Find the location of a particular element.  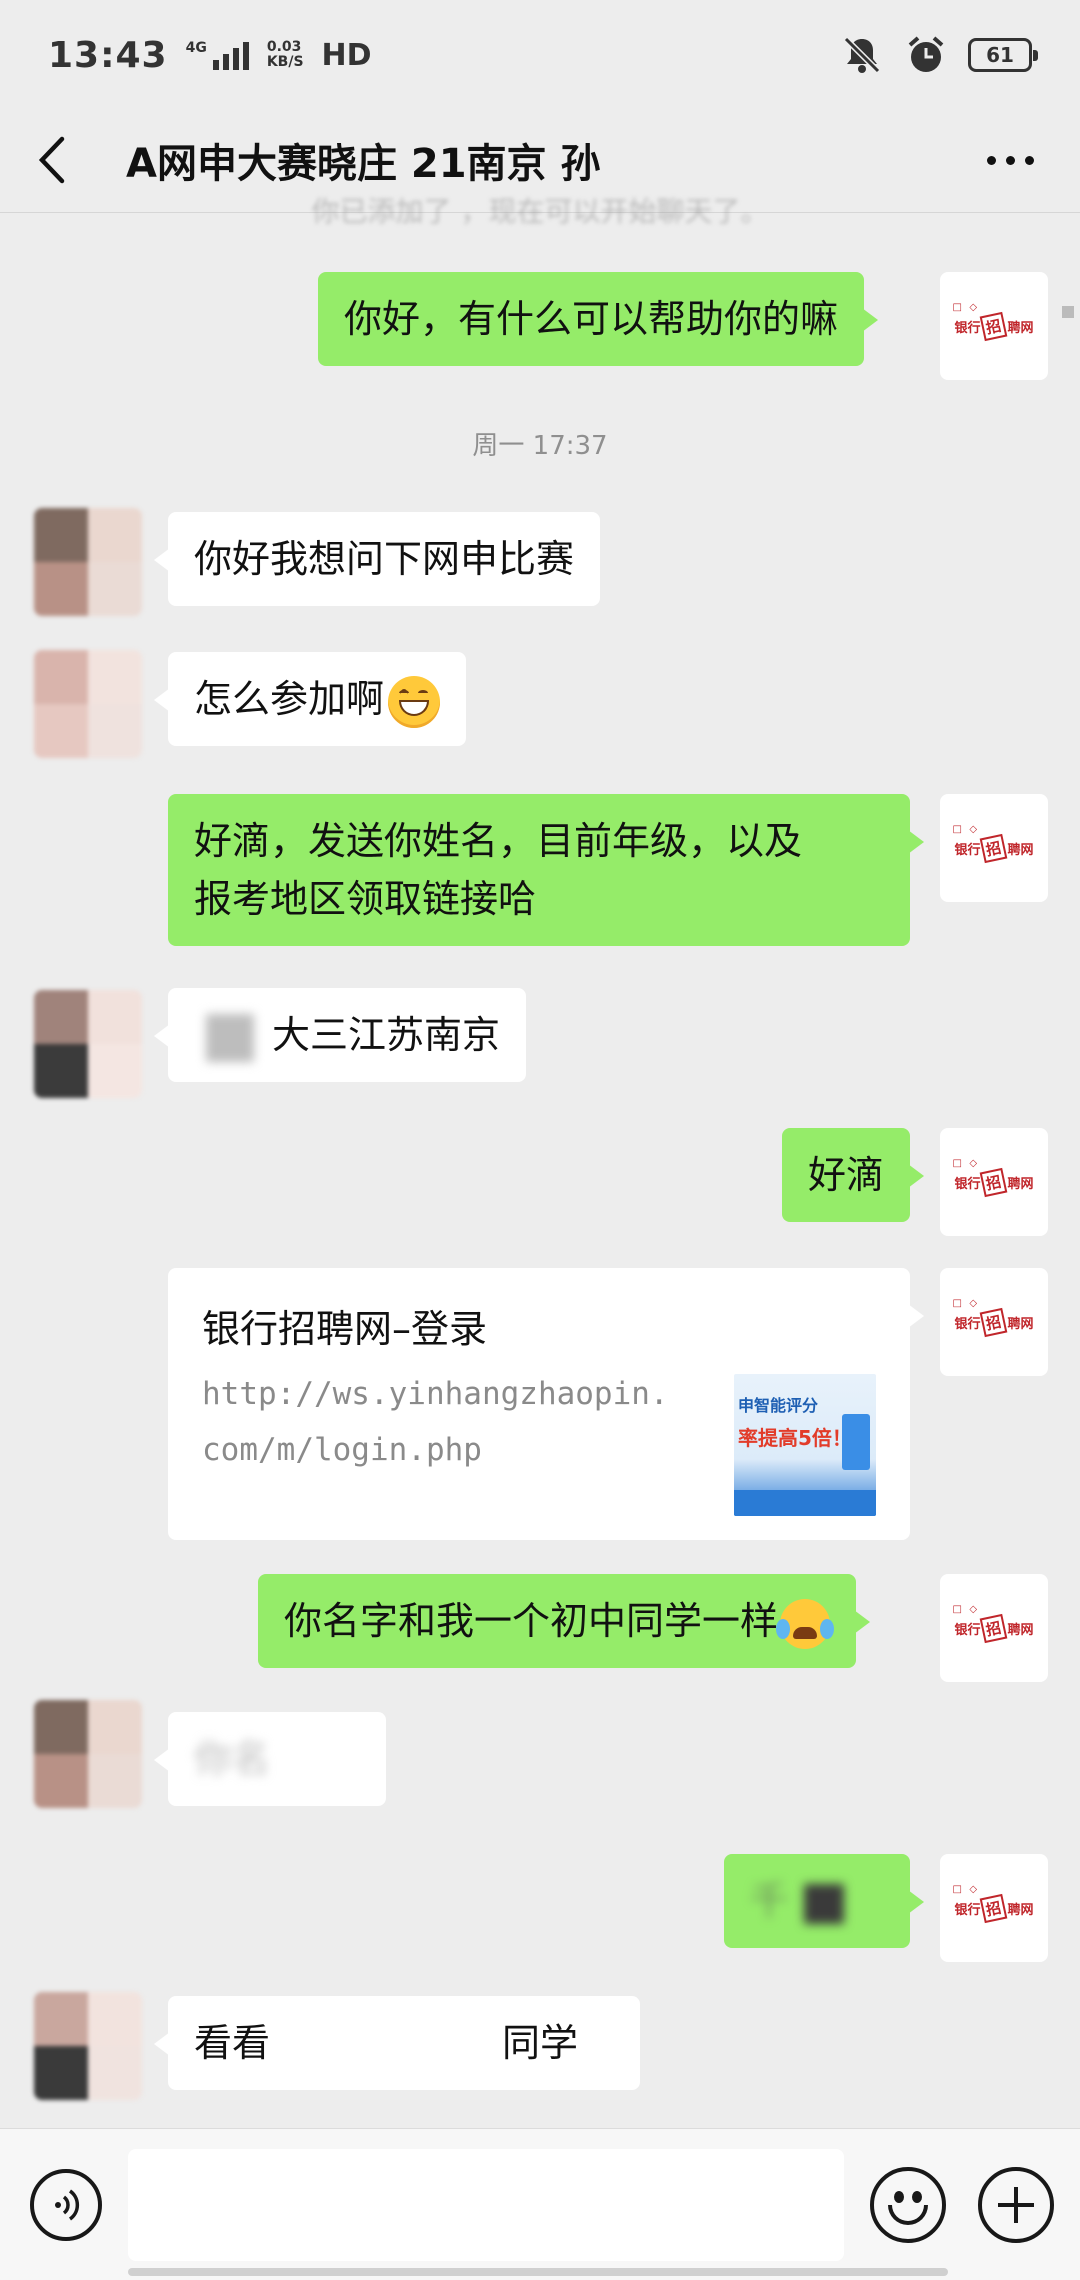

back-button is located at coordinates (61, 160).